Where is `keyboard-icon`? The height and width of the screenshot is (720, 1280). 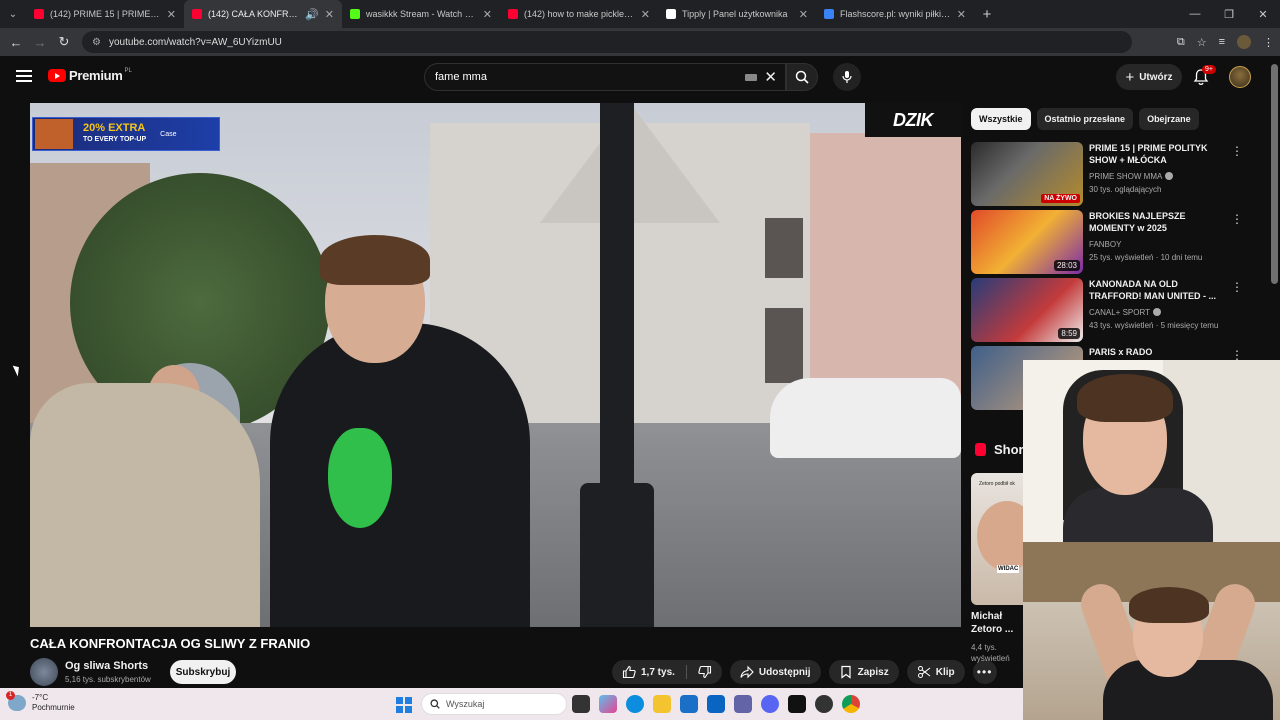
keyboard-icon is located at coordinates (751, 77).